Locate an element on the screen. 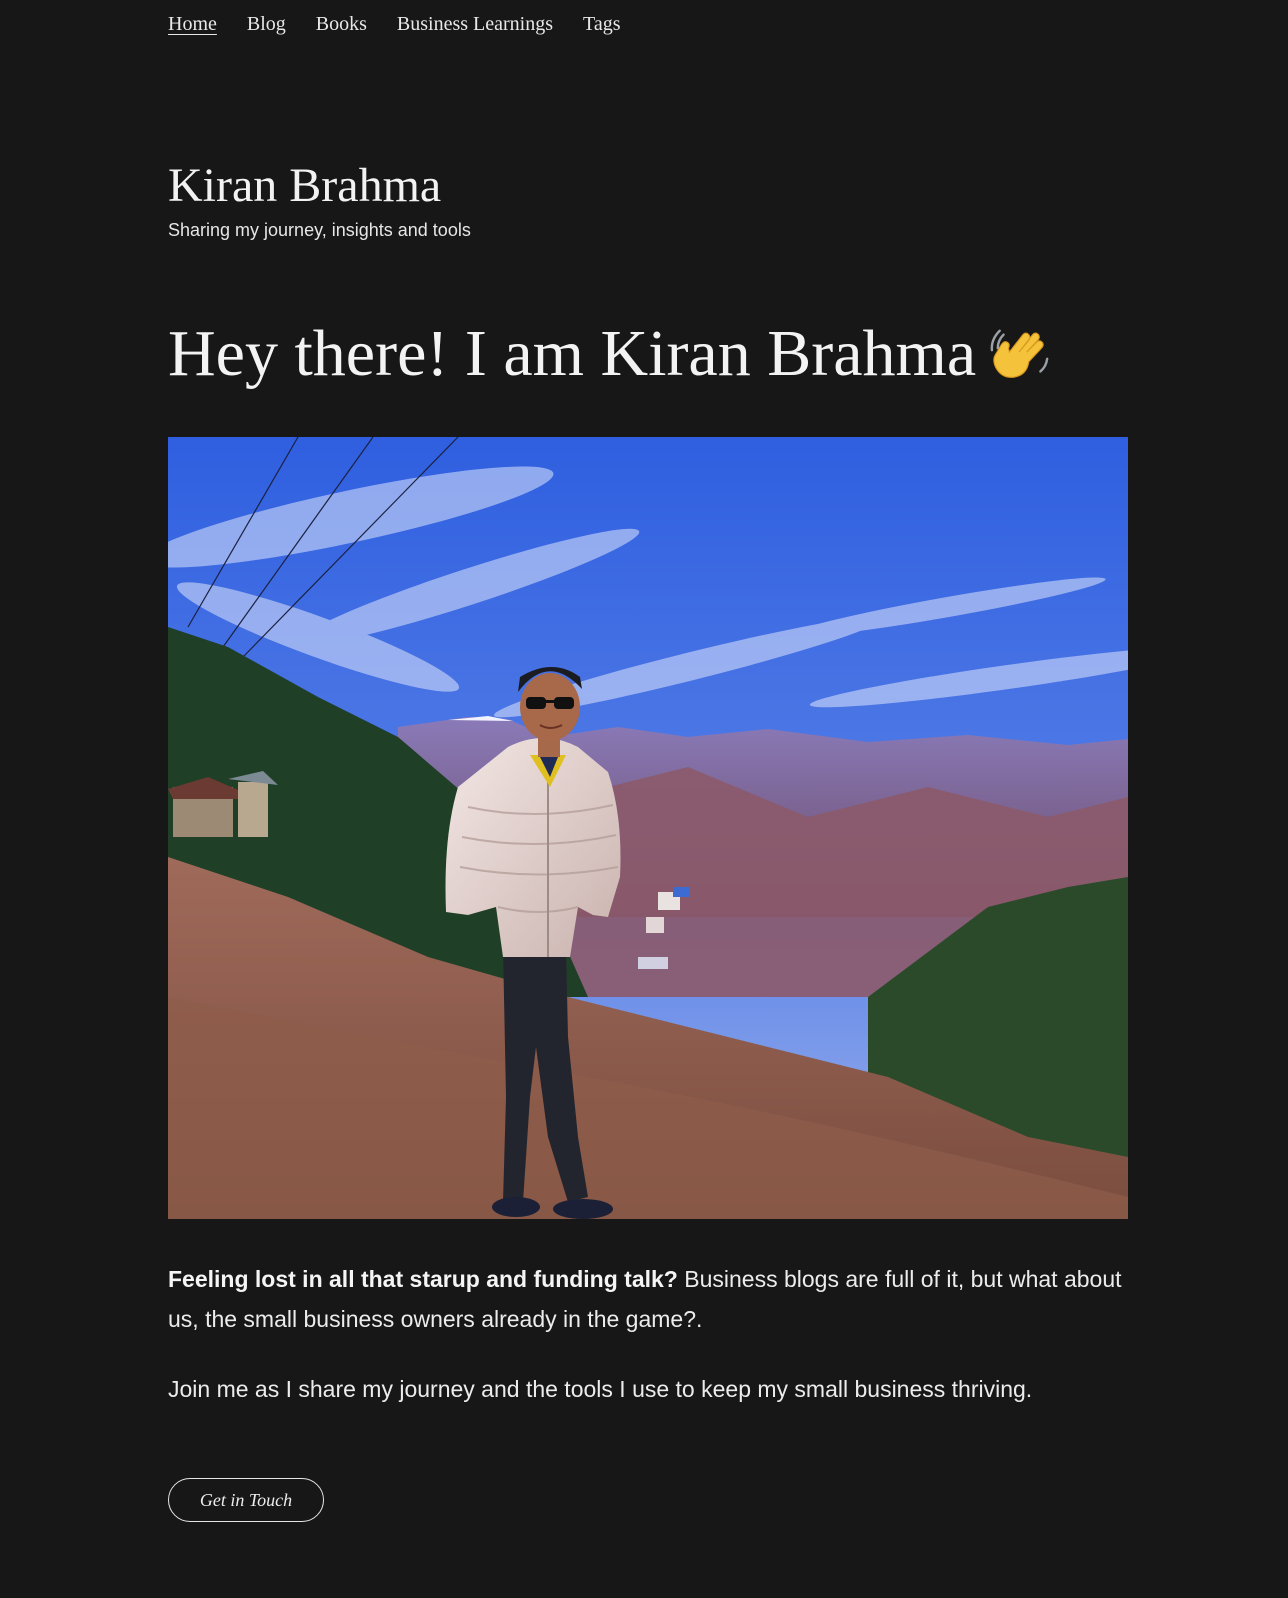  nav-item-business-learnings: Business Learnings is located at coordinates (475, 24).